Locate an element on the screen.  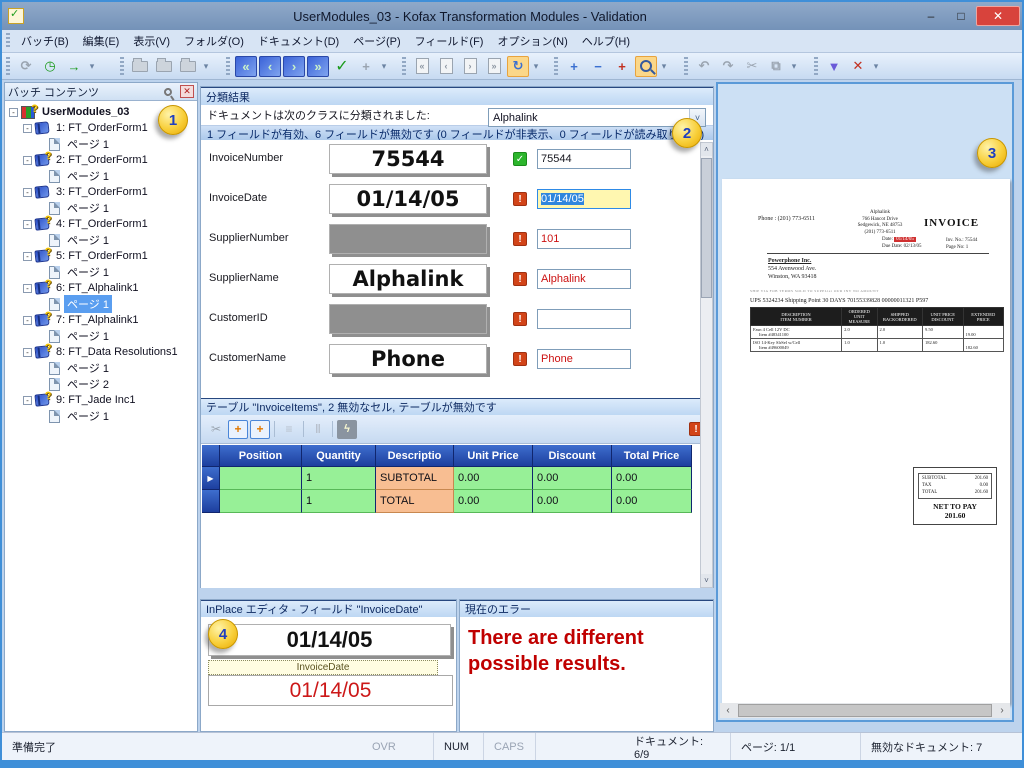
tree-item-document: - 6: FT_Alphalink1 is located at coordinates (103, 288).